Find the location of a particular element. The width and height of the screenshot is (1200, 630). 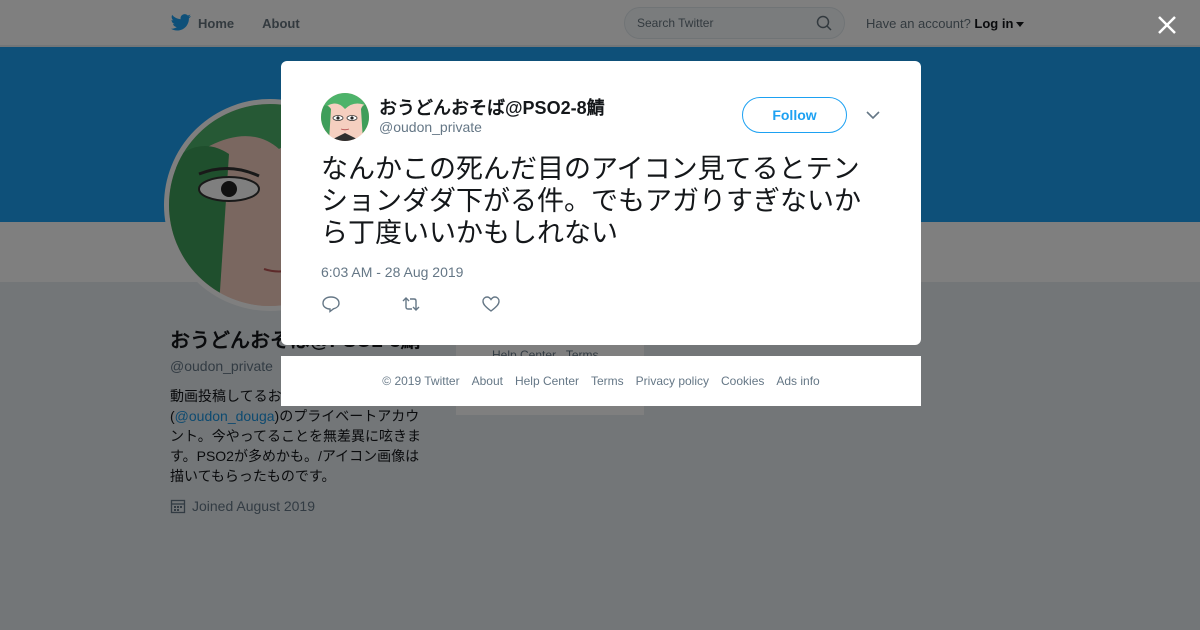

footer-copyright: © 2019 Twitter is located at coordinates (421, 381).